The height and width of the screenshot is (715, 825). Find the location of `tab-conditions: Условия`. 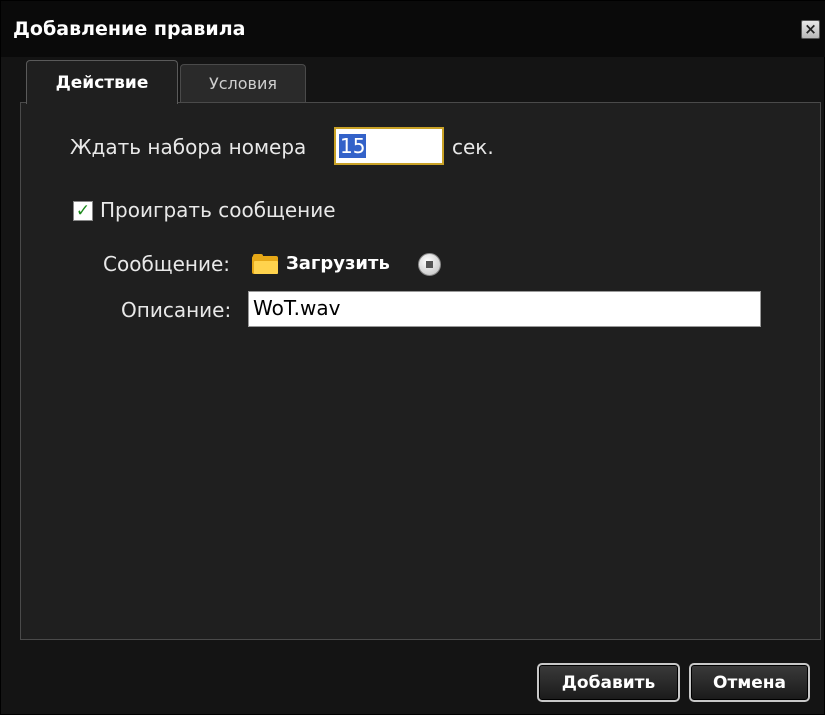

tab-conditions: Условия is located at coordinates (243, 83).